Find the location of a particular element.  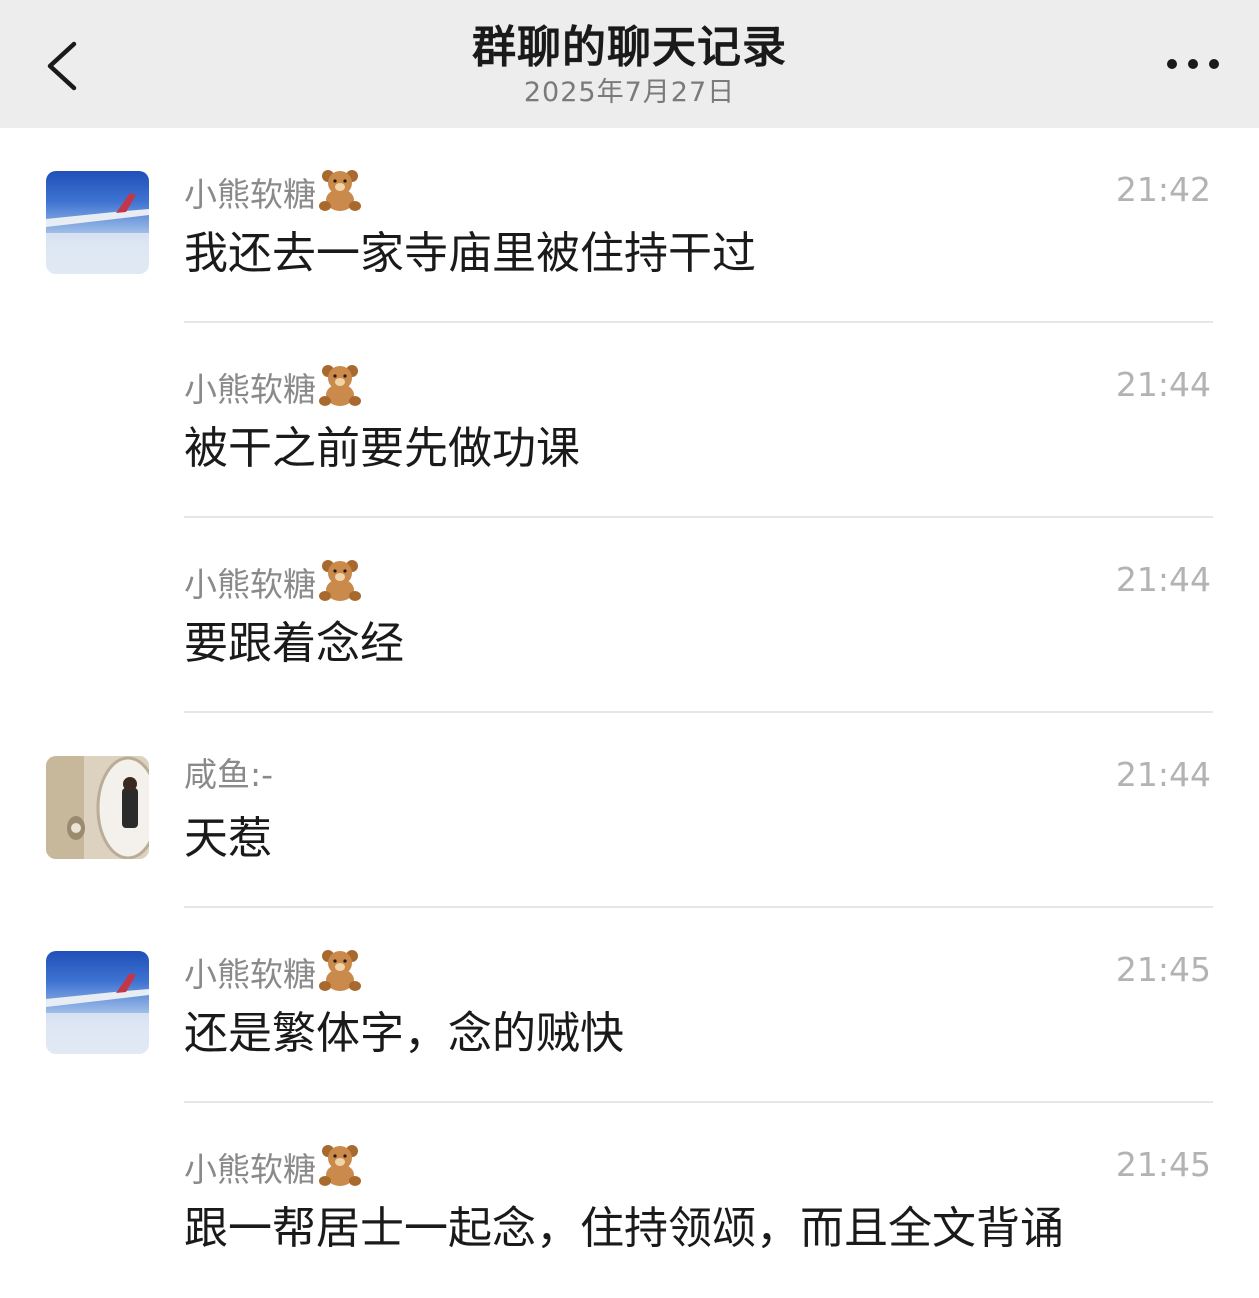

message-text: 跟一帮居士一起念，住持领颂，而且全文背诵 is located at coordinates (624, 1229).